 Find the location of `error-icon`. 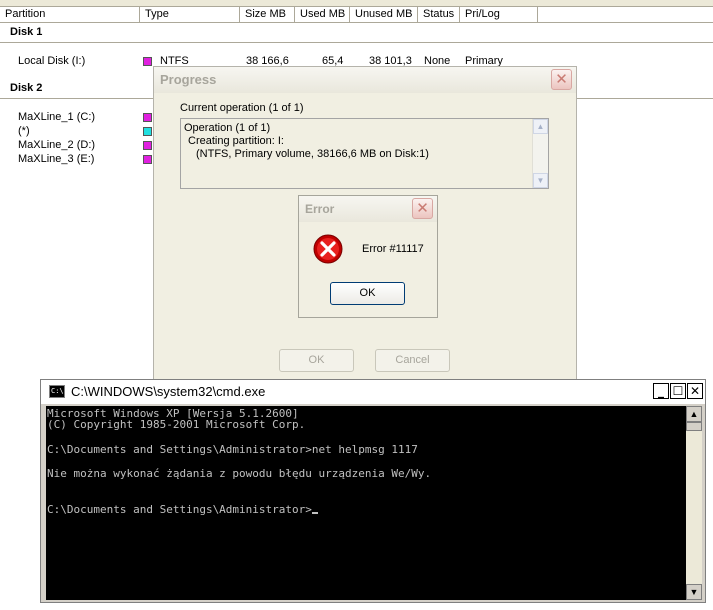

error-icon is located at coordinates (328, 249).